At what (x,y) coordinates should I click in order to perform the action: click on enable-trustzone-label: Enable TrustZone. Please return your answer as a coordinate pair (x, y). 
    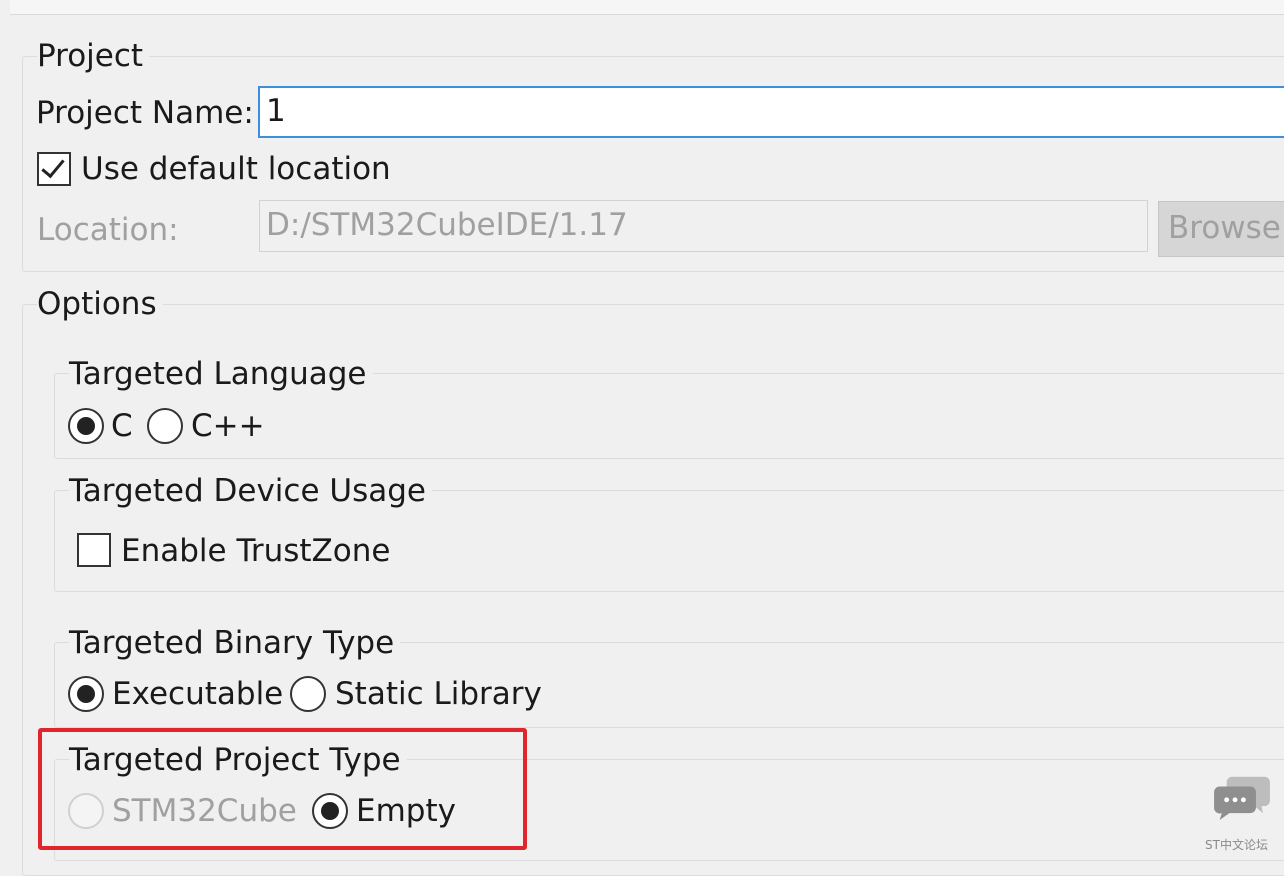
    Looking at the image, I should click on (255, 551).